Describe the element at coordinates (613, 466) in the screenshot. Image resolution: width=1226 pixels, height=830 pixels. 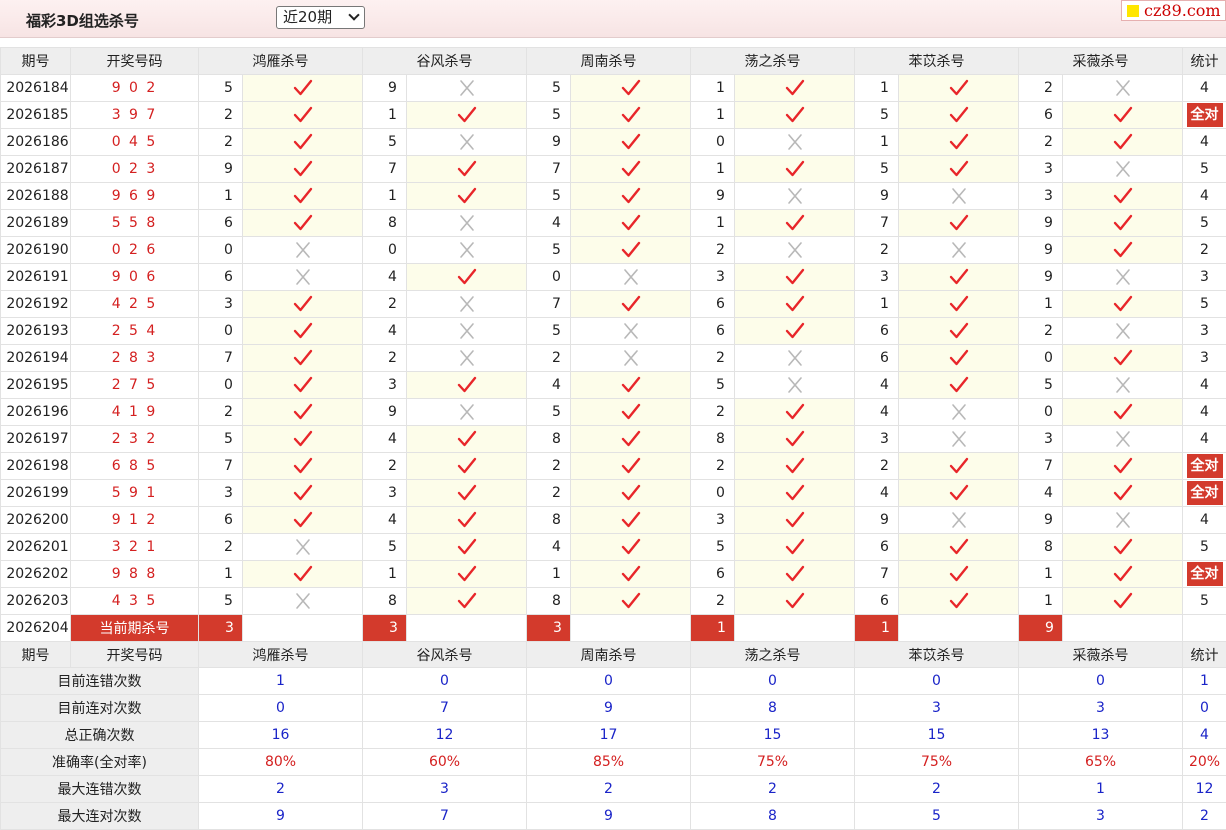
I see `table-row: 20261986 8 5722227全对` at that location.